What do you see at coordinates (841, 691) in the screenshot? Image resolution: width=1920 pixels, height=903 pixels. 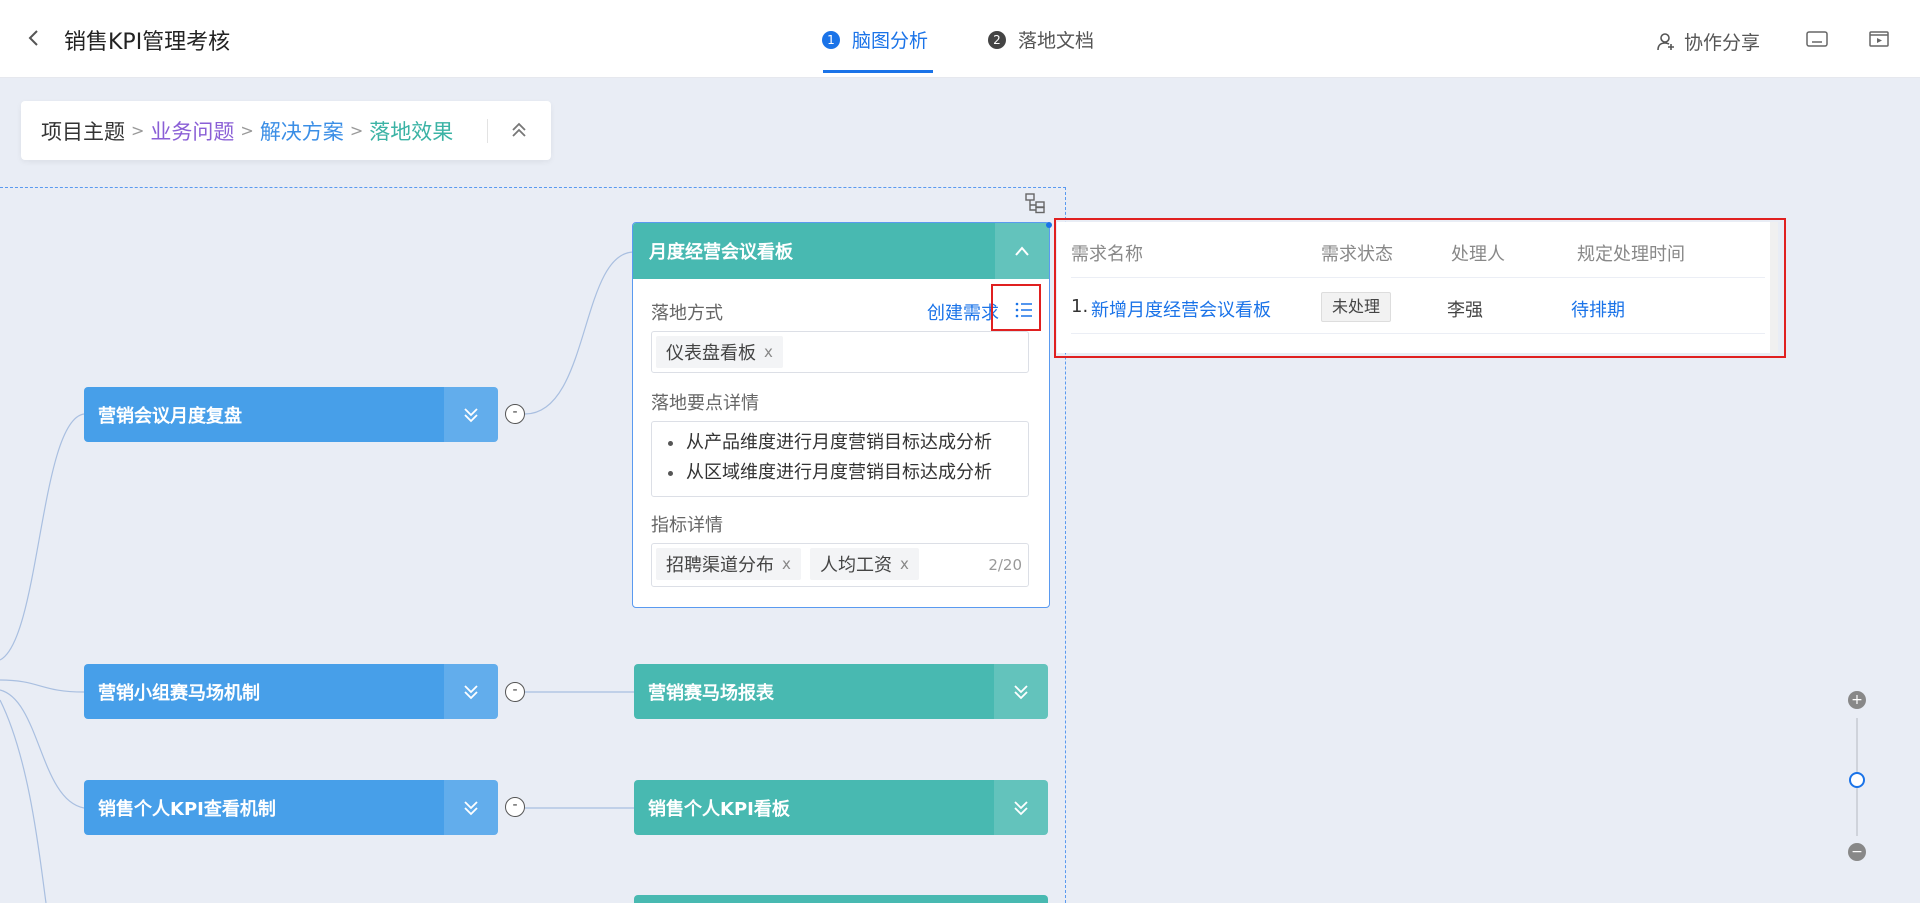 I see `node-horse-race-report: 营销赛马场报表` at bounding box center [841, 691].